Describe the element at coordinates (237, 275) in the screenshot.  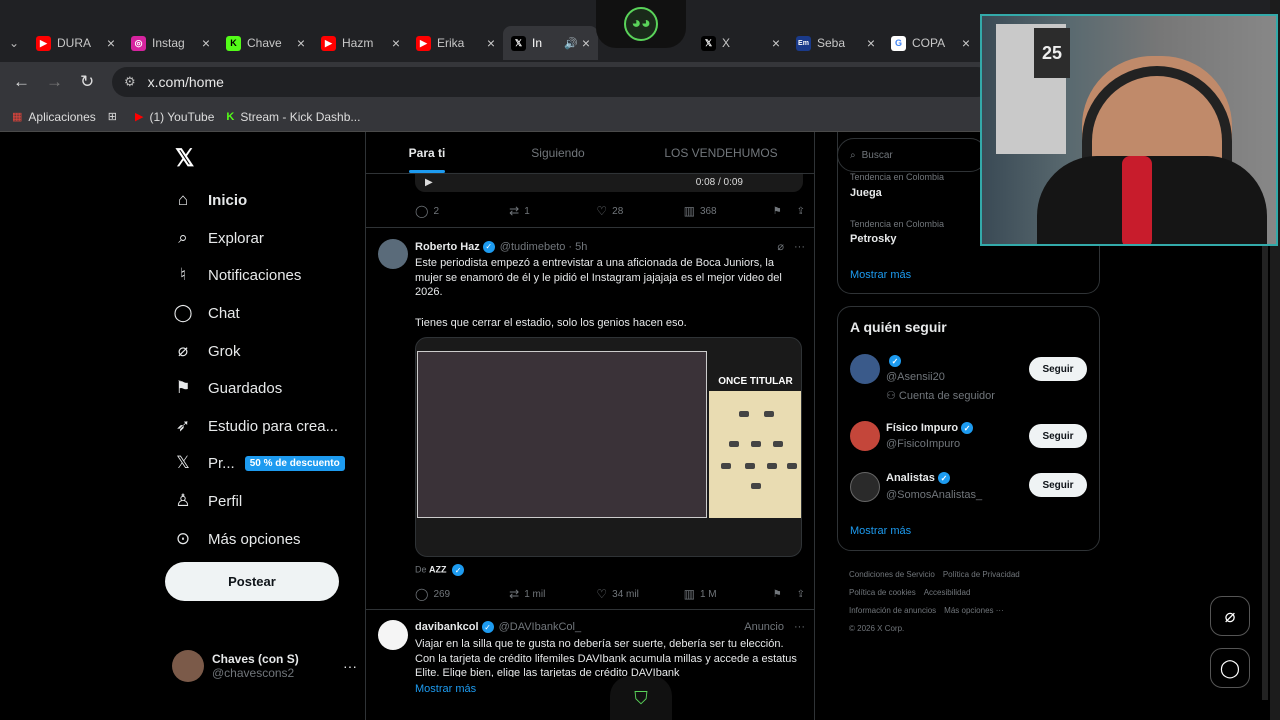
I see `nav-item-notificaciones: ♮ Notificaciones` at that location.